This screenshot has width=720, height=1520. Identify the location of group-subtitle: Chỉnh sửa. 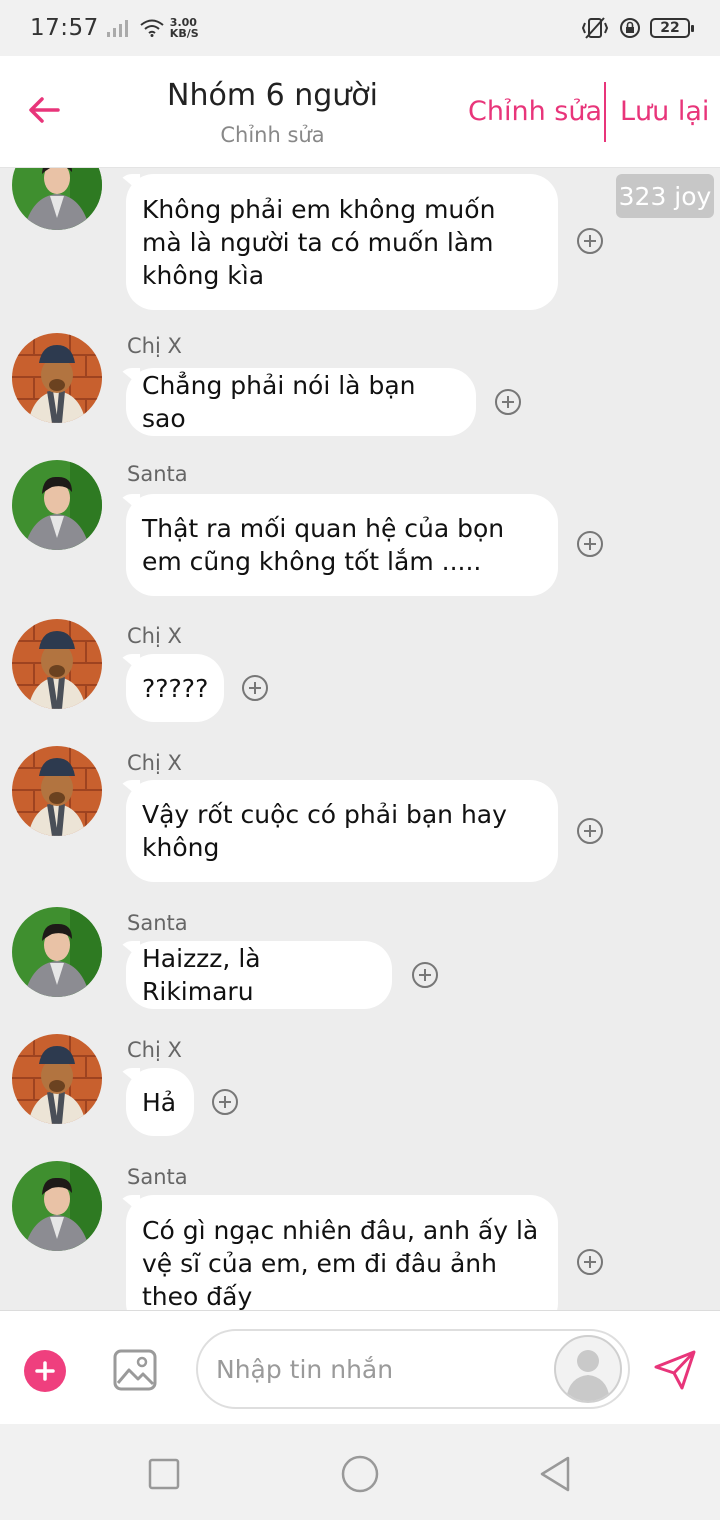
(272, 135).